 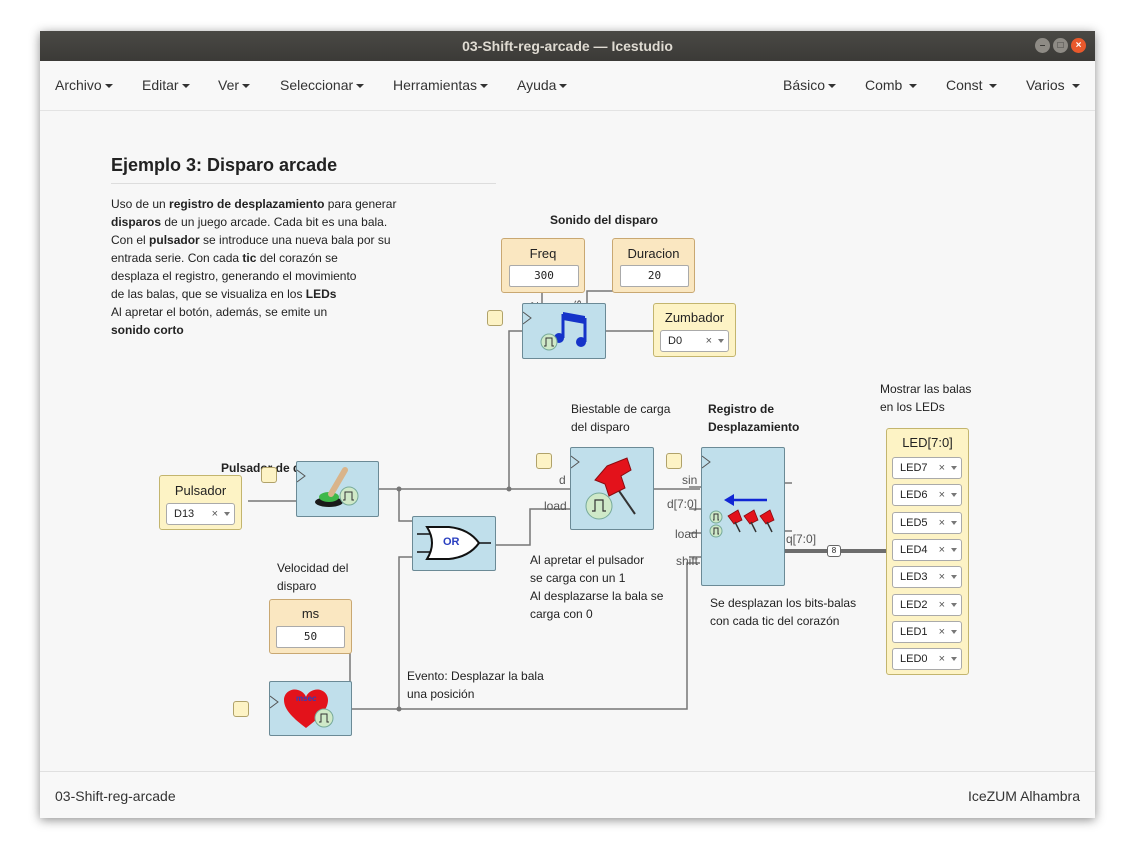 I want to click on status-bar: 03-Shift-reg-arcade IceZUM Alhambra, so click(x=567, y=794).